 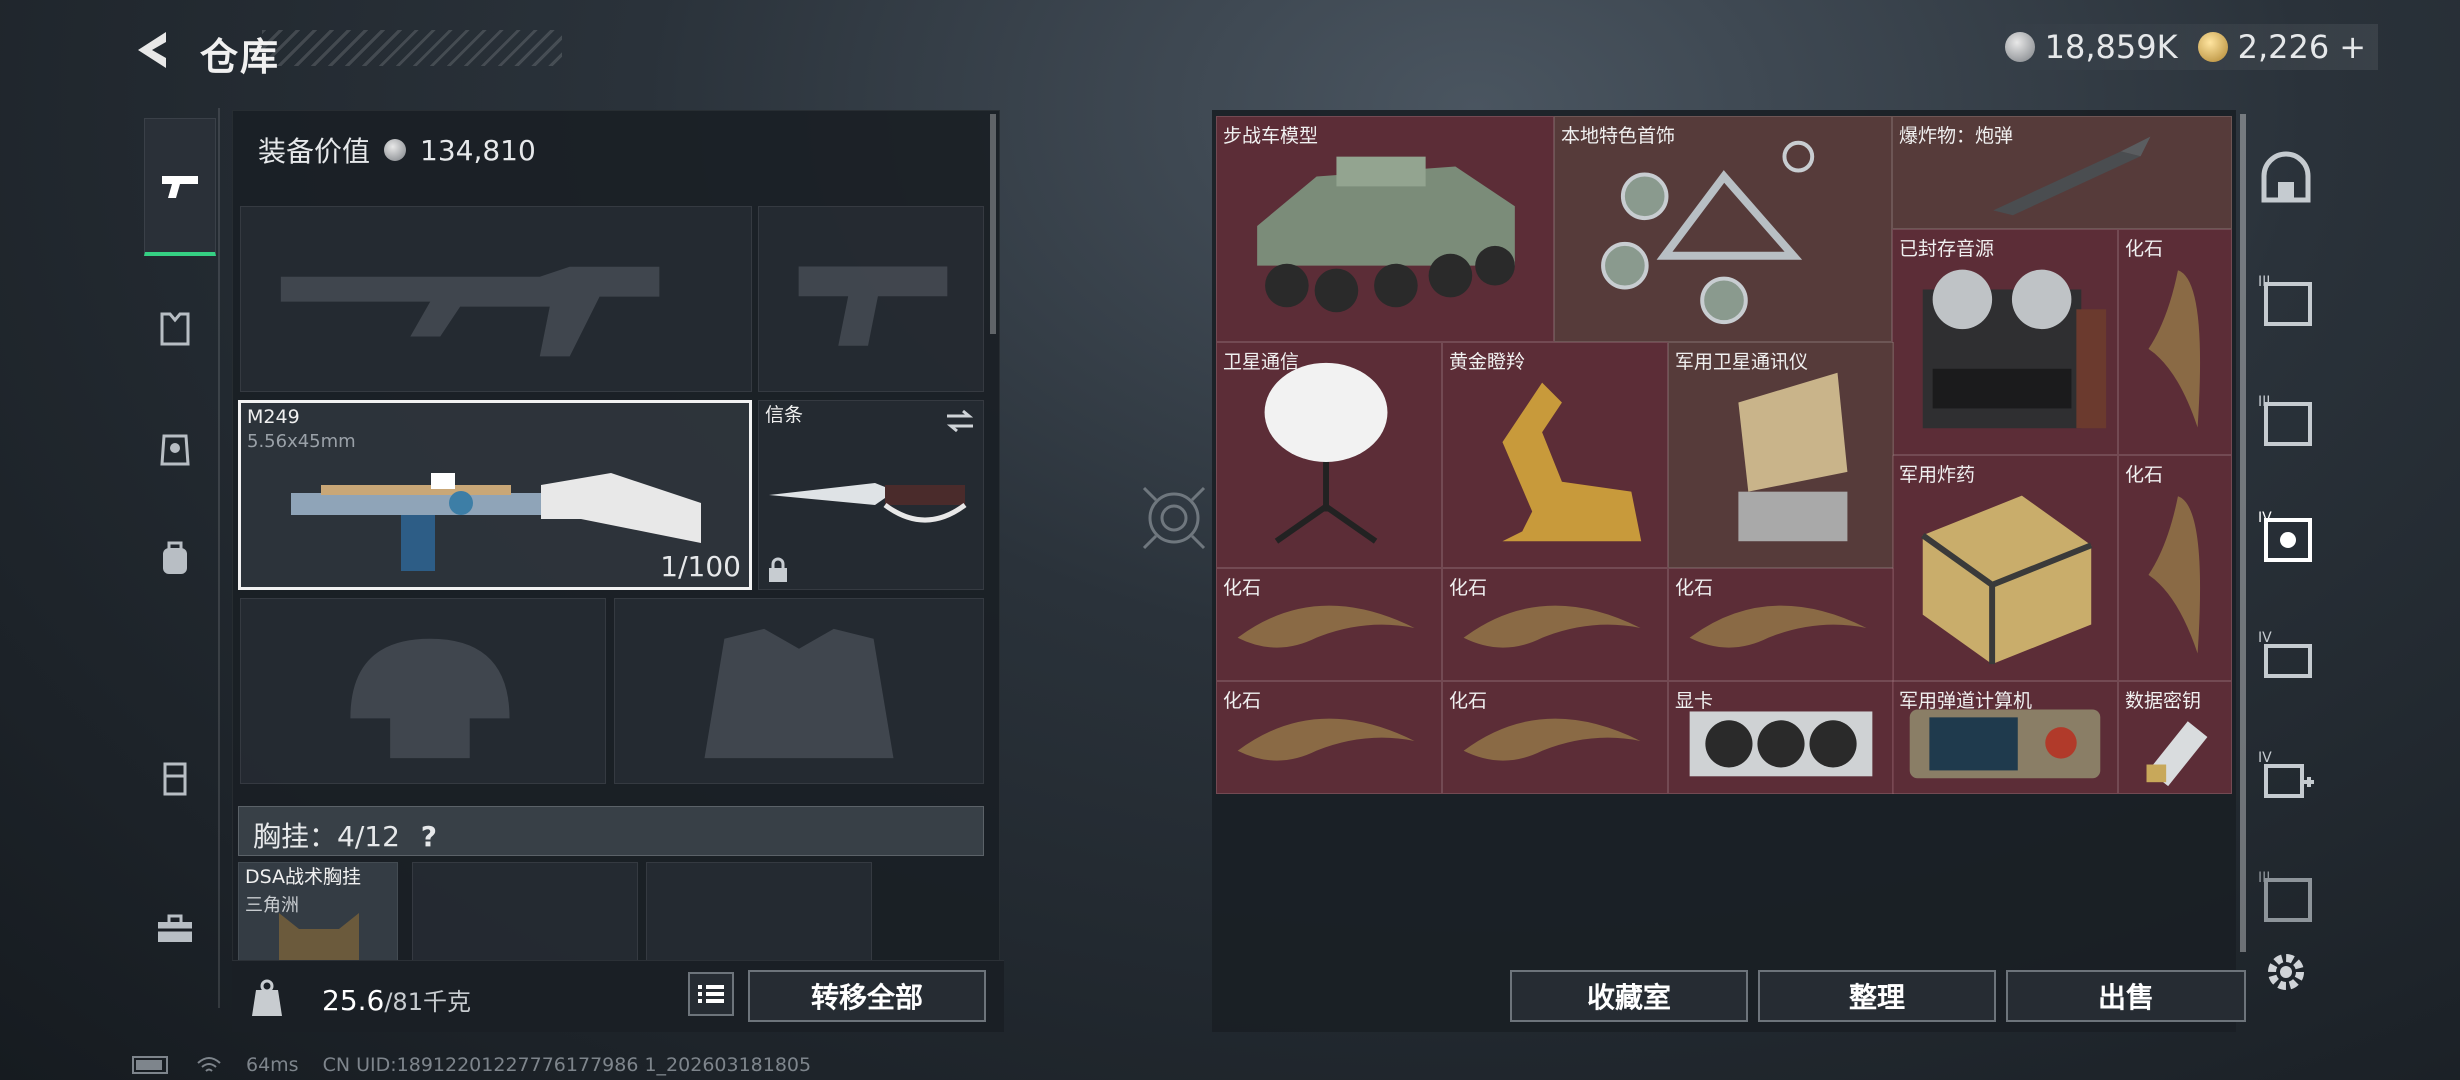 I want to click on transfer-all-button: 转移全部, so click(x=867, y=996).